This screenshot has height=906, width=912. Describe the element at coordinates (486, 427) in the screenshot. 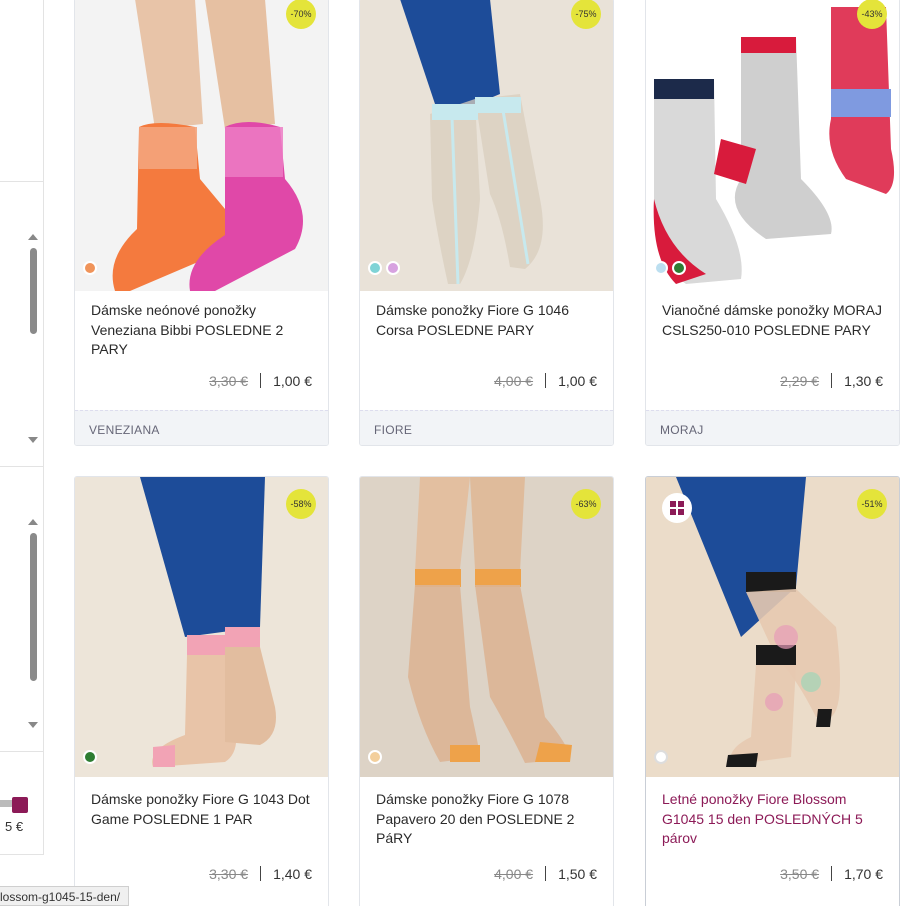

I see `brand-label: FIORE` at that location.